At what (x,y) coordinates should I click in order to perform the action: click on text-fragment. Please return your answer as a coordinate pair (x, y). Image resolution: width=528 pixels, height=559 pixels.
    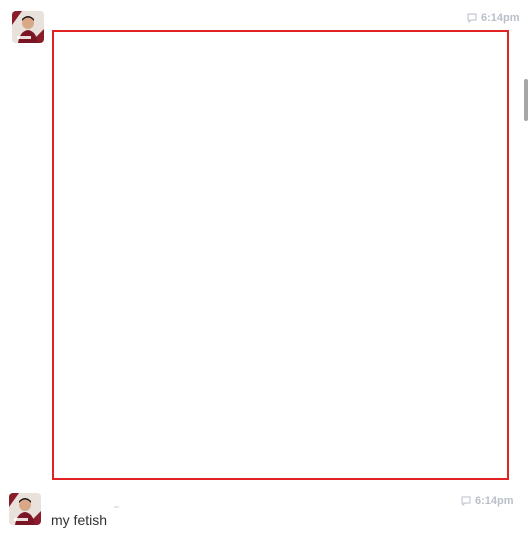
    Looking at the image, I should click on (116, 507).